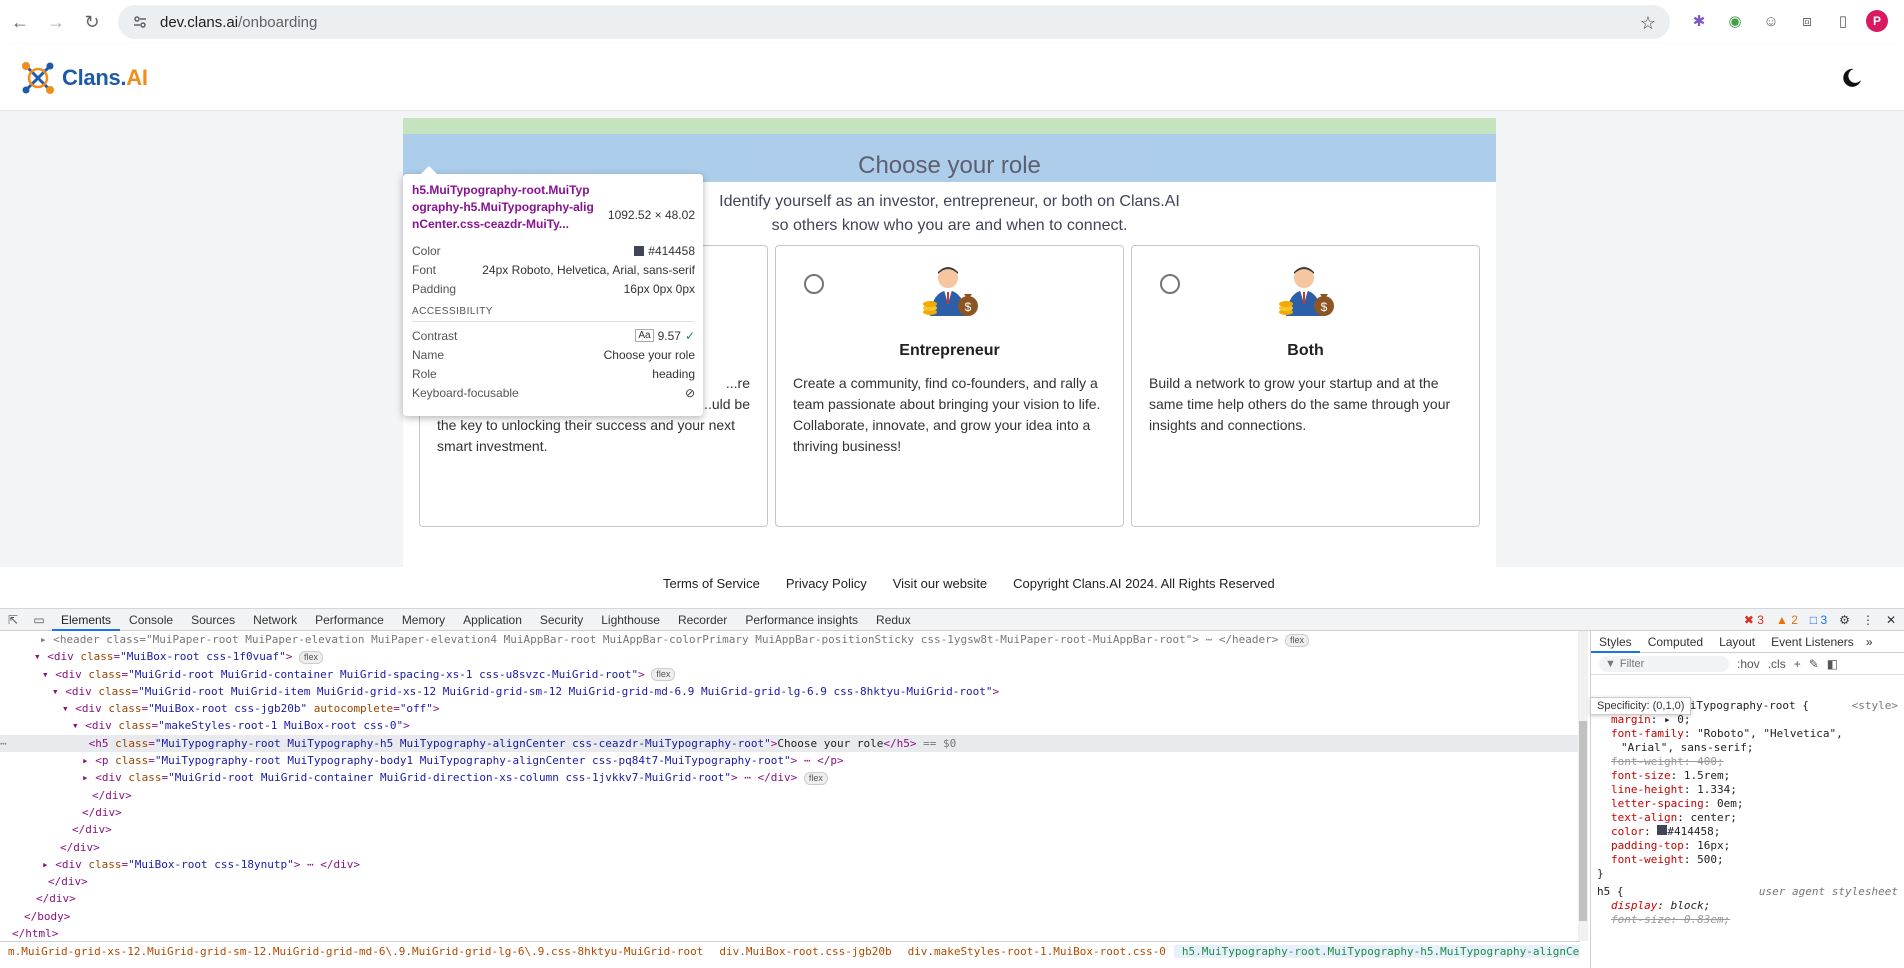  What do you see at coordinates (1615, 642) in the screenshot?
I see `tab-styles: Styles` at bounding box center [1615, 642].